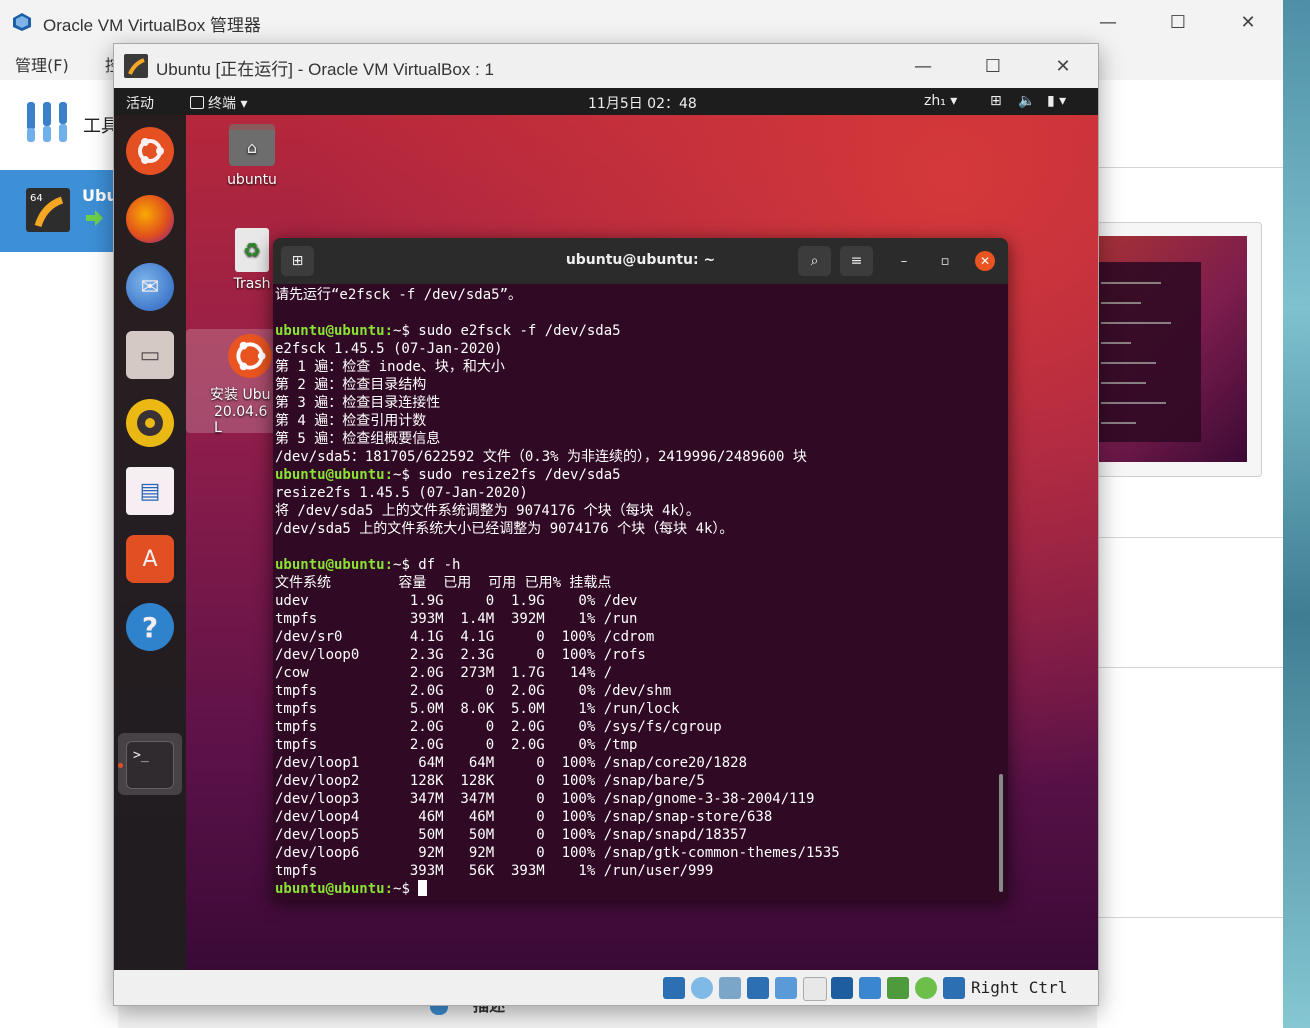 This screenshot has height=1028, width=1310. I want to click on install-ubuntu-label-line2: 20.04.6 L, so click(241, 420).